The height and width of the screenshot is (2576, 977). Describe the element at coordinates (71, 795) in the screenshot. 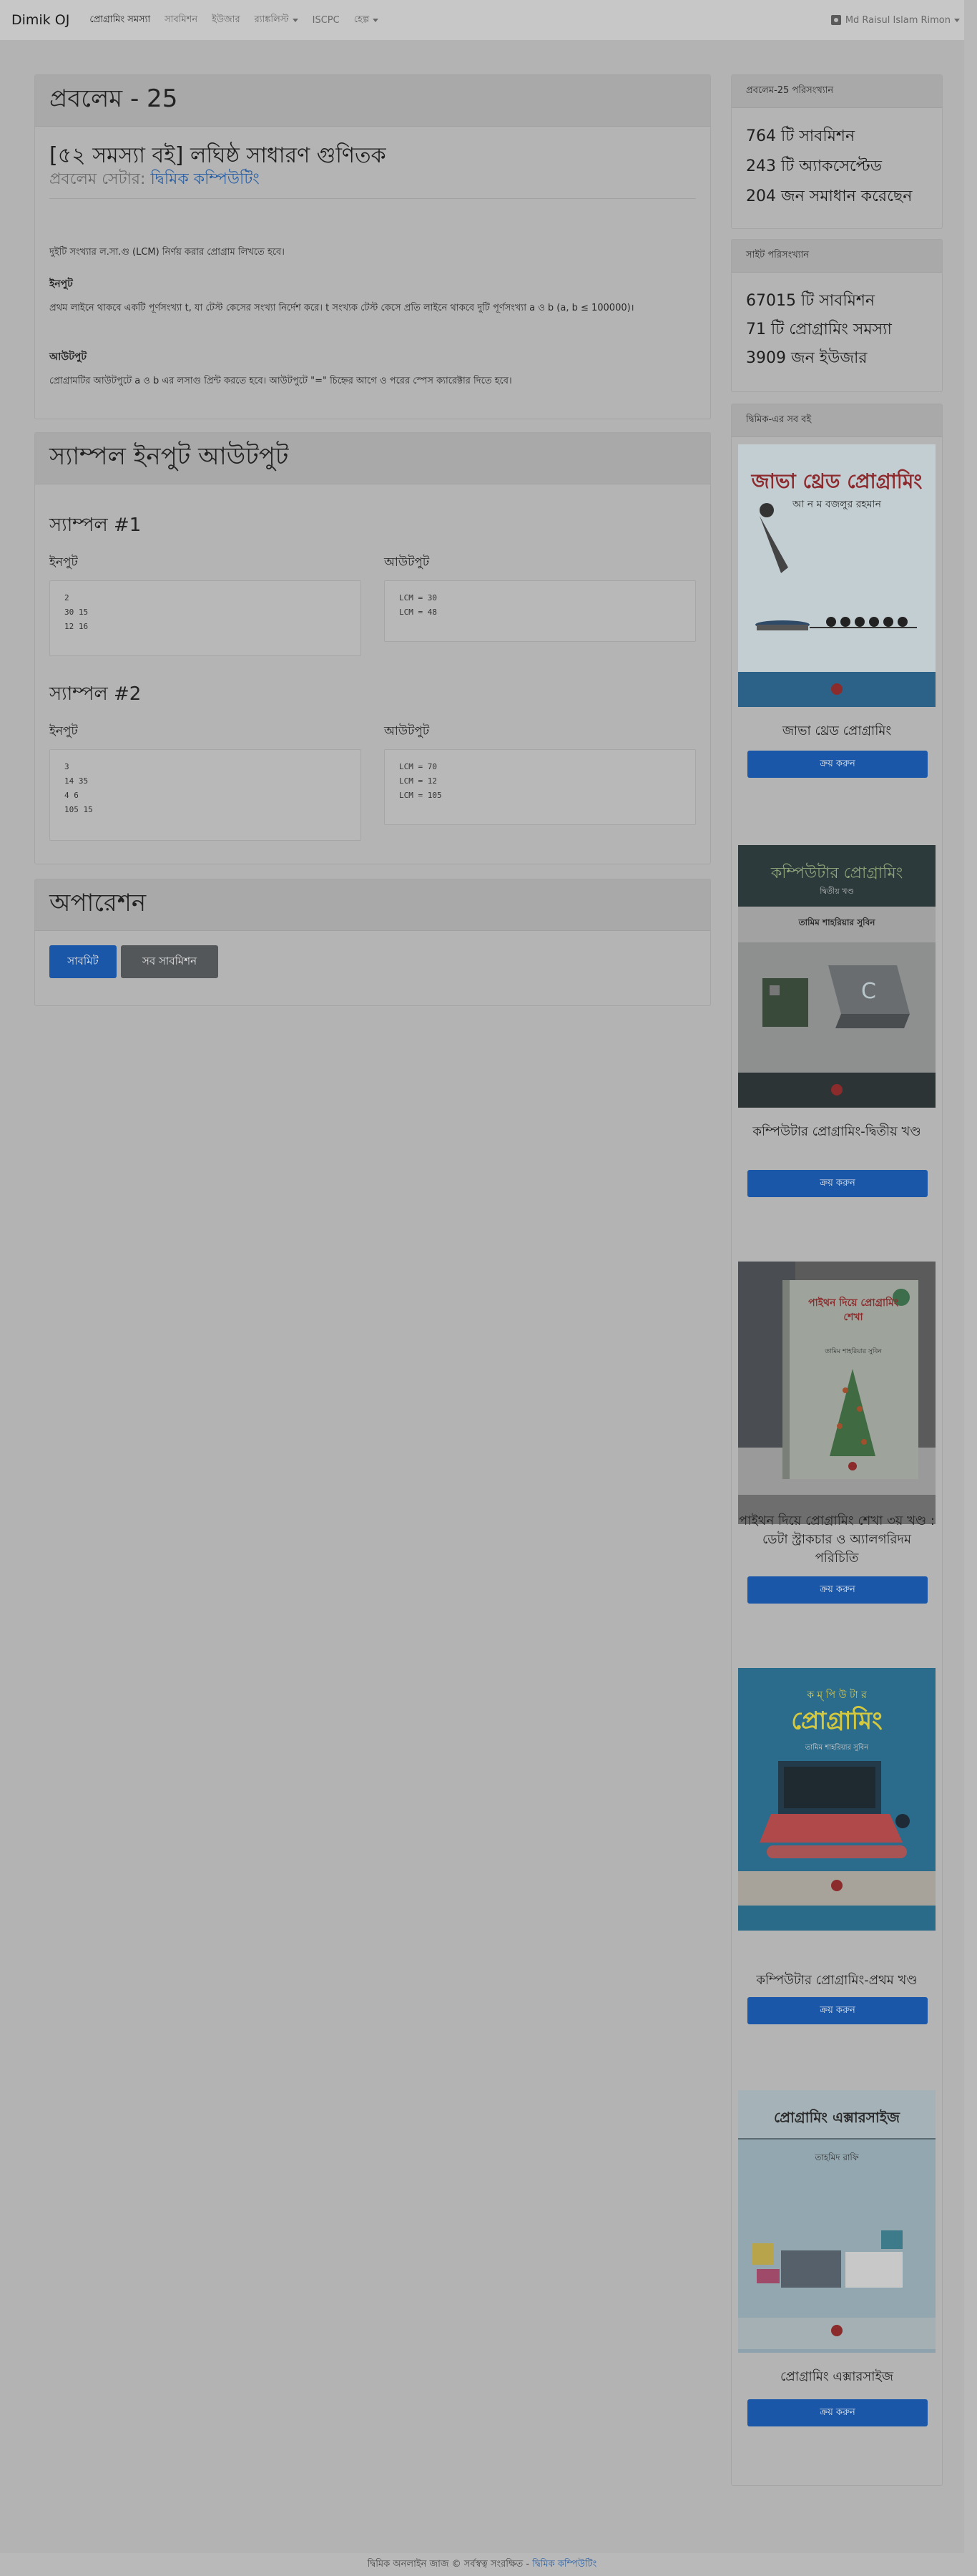

I see `input-line: 4 6` at that location.